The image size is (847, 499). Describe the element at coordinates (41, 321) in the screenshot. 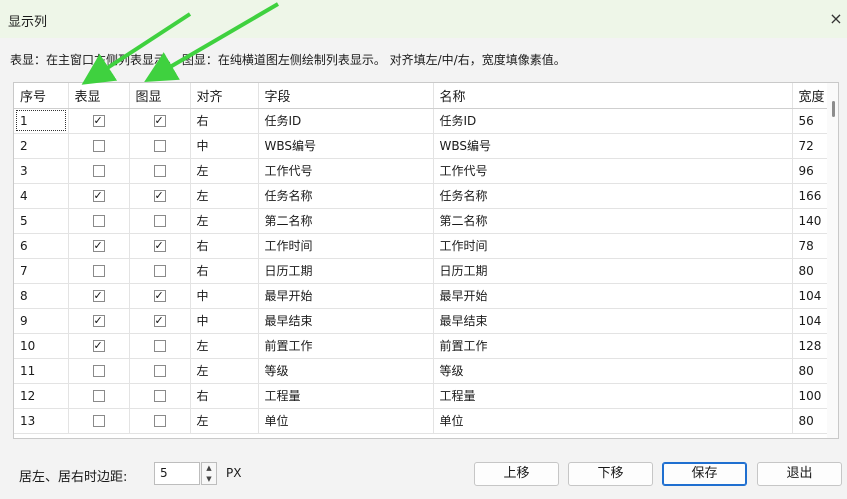

I see `row-seq: 9` at that location.